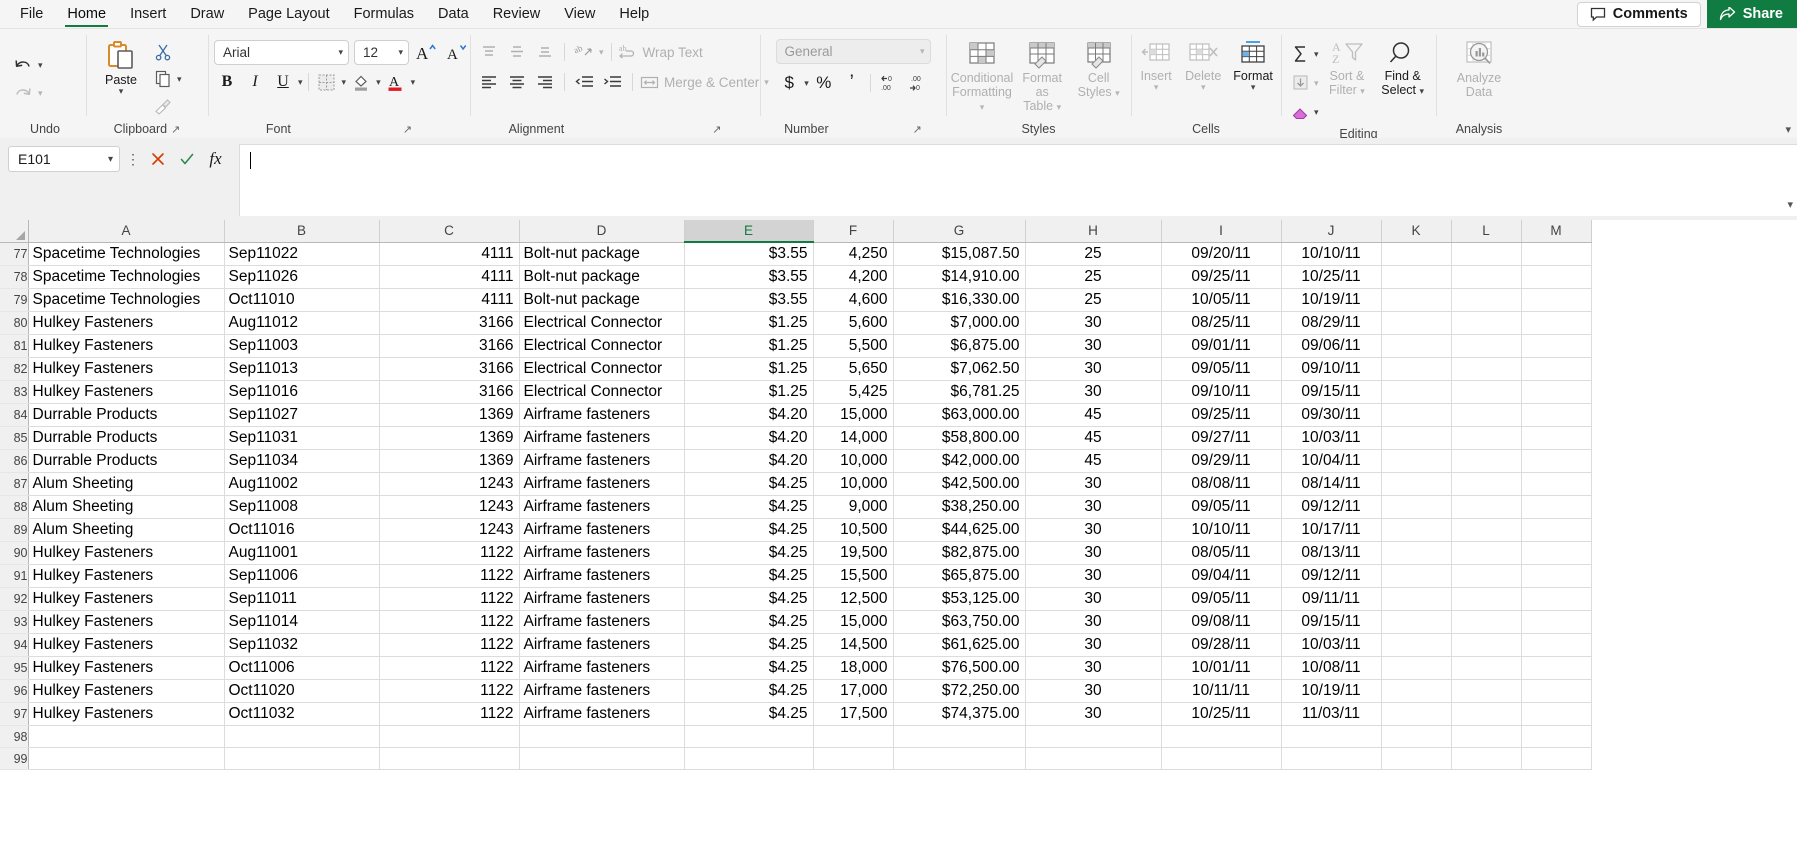 This screenshot has height=851, width=1797. I want to click on insert-function-button: fx, so click(215, 159).